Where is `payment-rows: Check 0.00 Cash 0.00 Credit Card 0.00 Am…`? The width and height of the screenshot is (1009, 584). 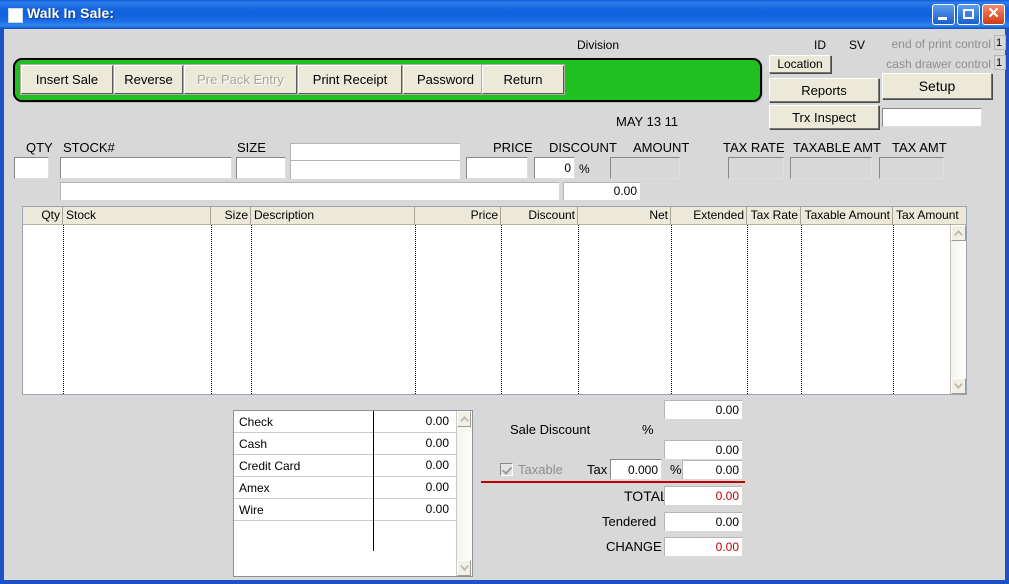 payment-rows: Check 0.00 Cash 0.00 Credit Card 0.00 Am… is located at coordinates (345, 493).